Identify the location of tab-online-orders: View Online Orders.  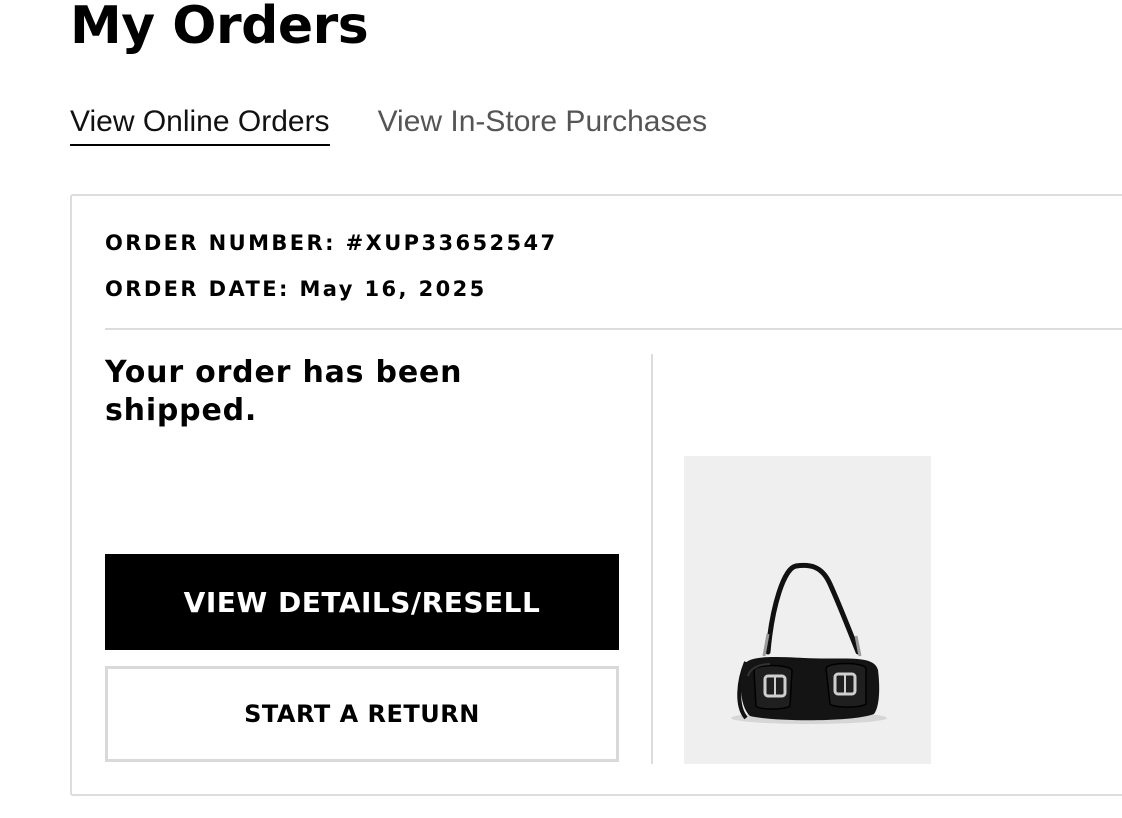
(200, 124).